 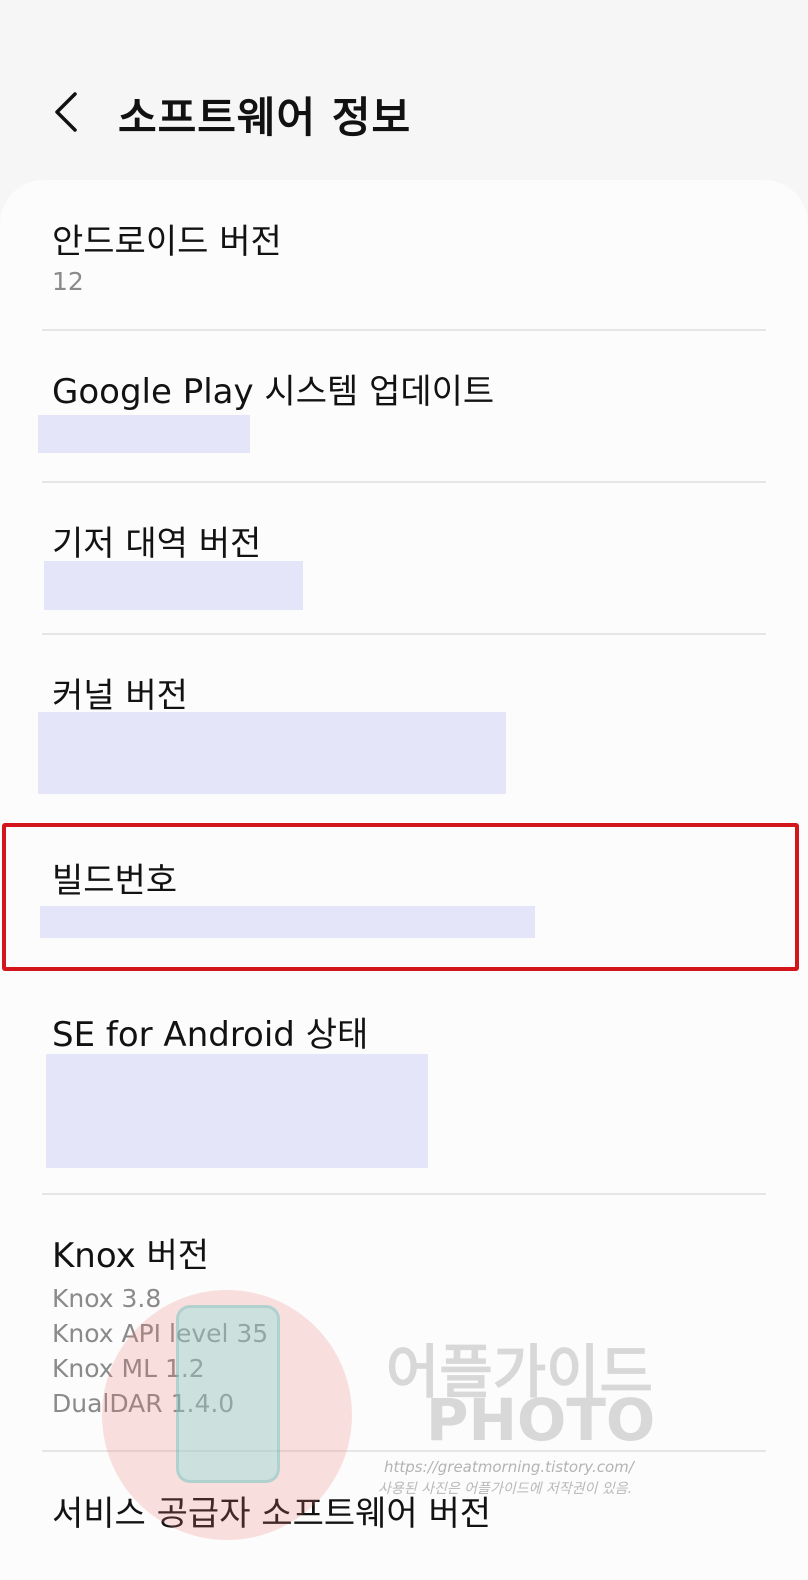 I want to click on item-title: Google Play 시스템 업데이트, so click(x=273, y=392).